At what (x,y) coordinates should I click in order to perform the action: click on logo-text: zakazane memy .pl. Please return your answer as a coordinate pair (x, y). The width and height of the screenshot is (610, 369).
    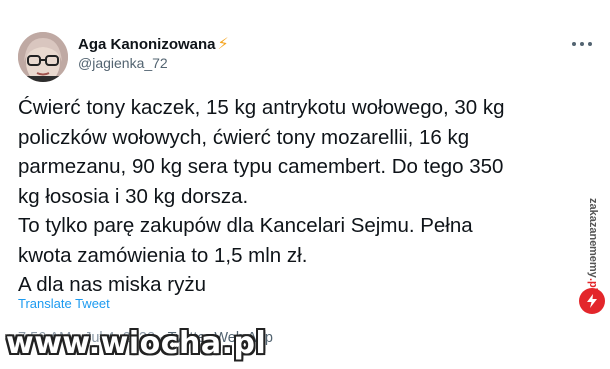
    Looking at the image, I should click on (592, 244).